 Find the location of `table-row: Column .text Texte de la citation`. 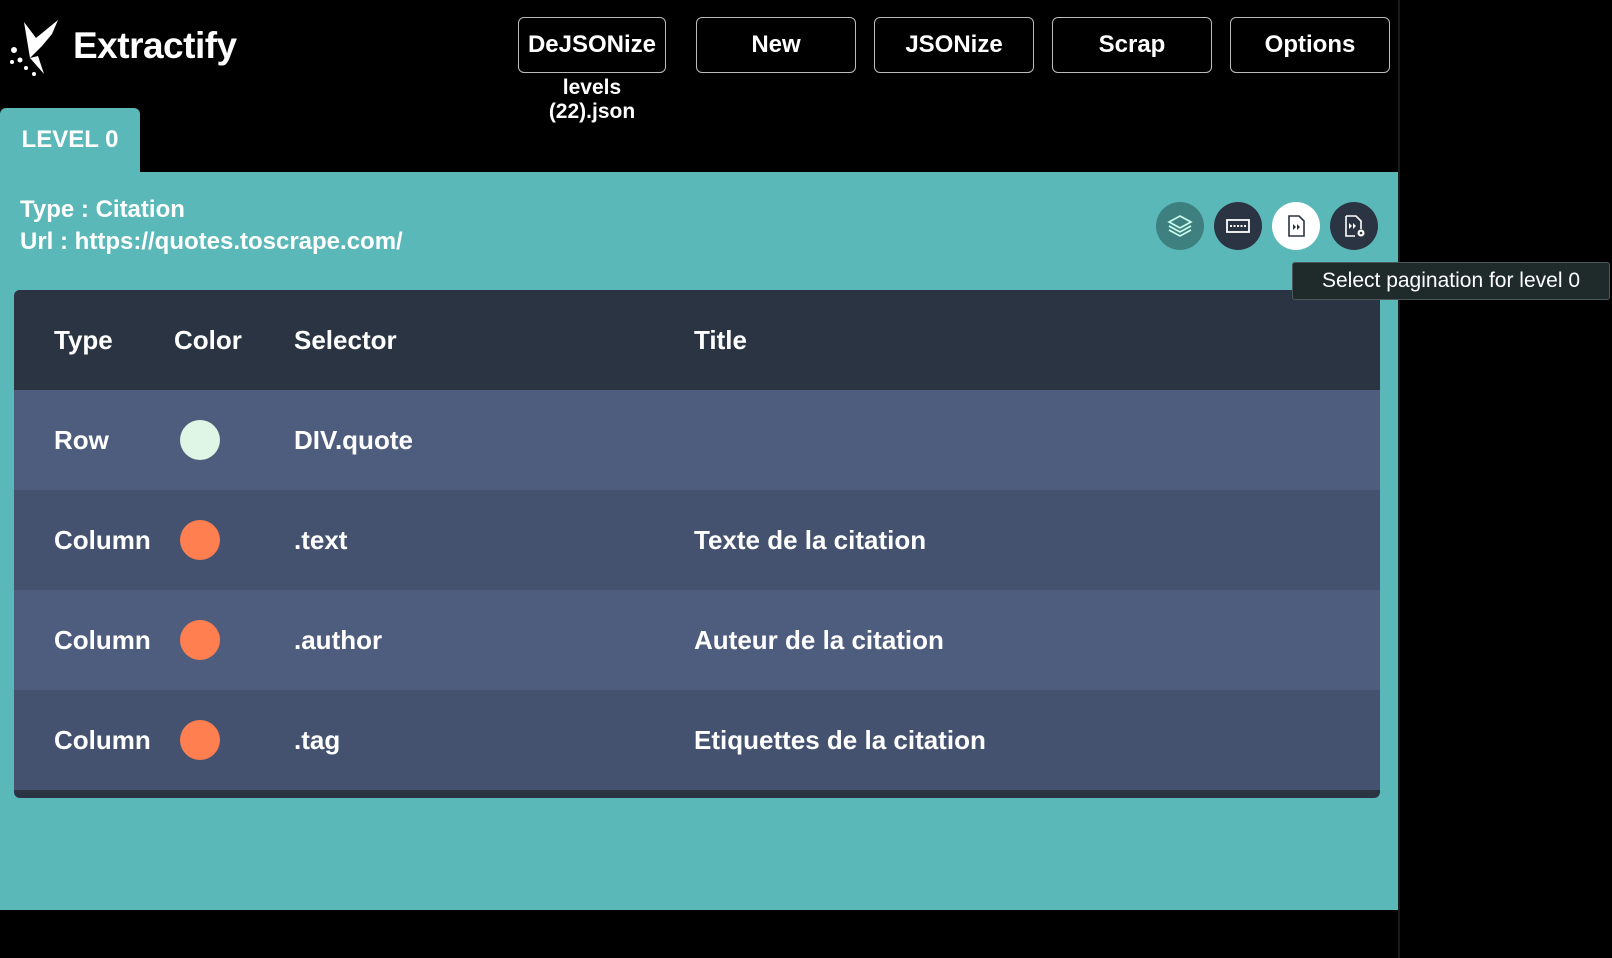

table-row: Column .text Texte de la citation is located at coordinates (697, 540).